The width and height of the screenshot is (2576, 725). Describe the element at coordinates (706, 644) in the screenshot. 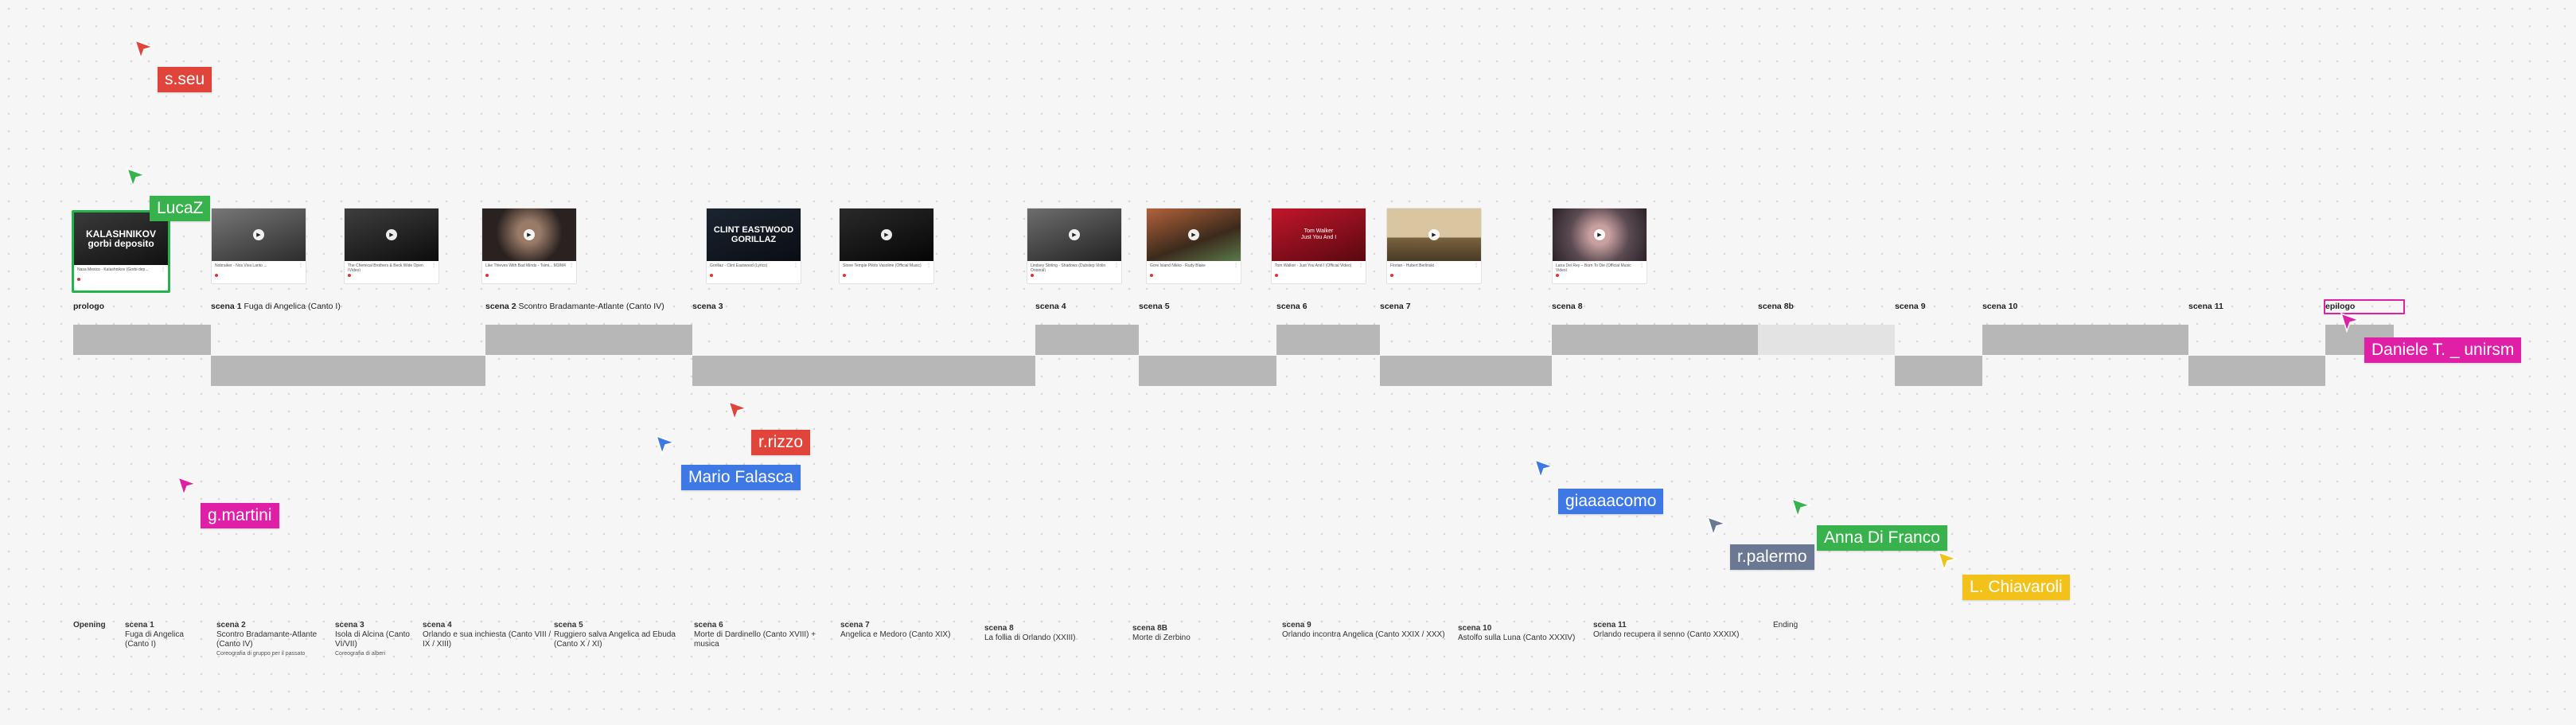

I see `note-line: musica` at that location.